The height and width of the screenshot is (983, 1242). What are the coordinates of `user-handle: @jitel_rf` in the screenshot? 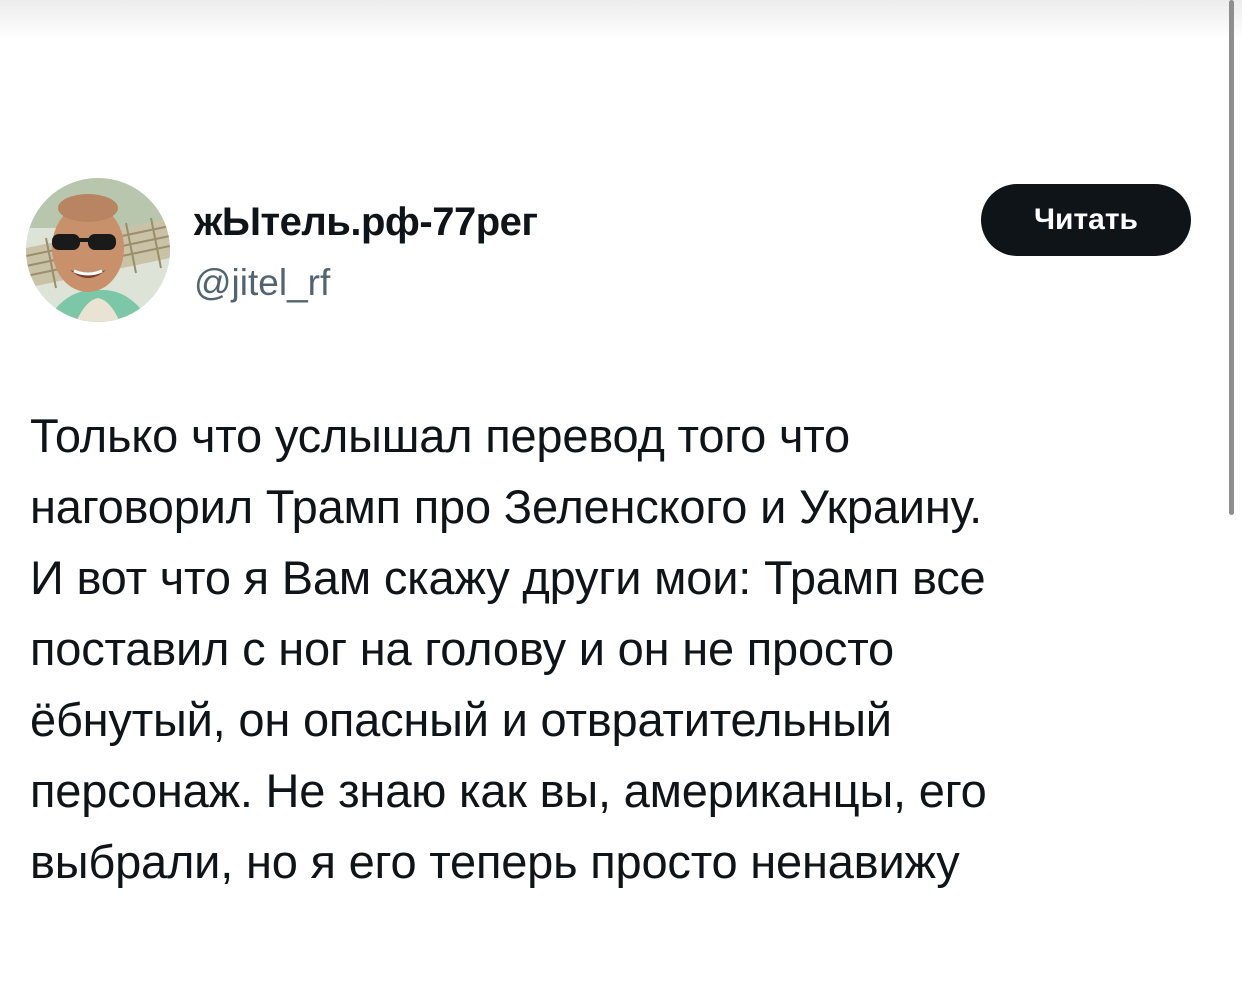 It's located at (262, 283).